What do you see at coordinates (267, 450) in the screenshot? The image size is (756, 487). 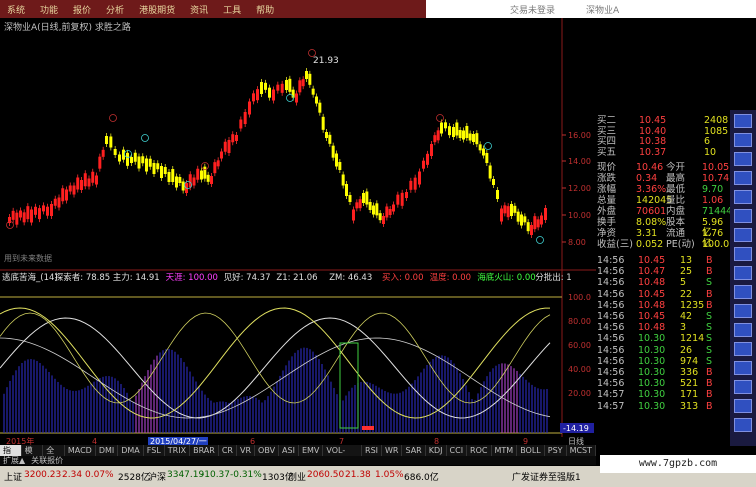 I see `tab-obv: OBV` at bounding box center [267, 450].